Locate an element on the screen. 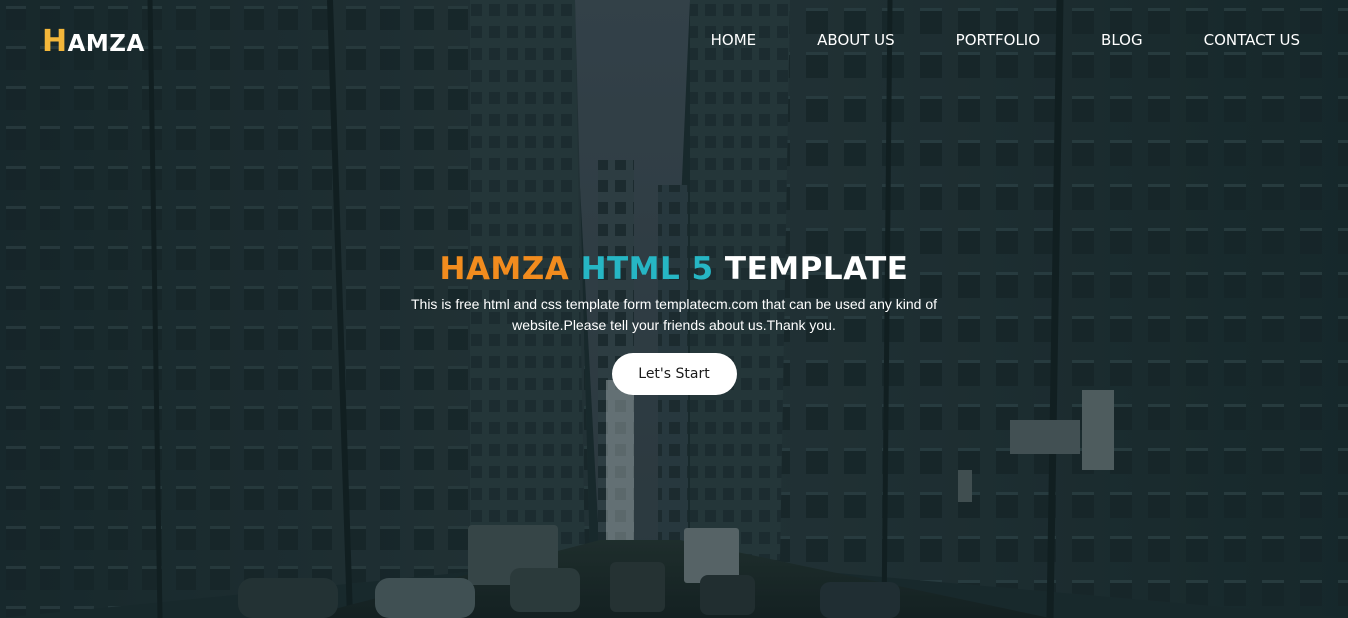  nav-item-contact-us: CONTACT US is located at coordinates (1252, 40).